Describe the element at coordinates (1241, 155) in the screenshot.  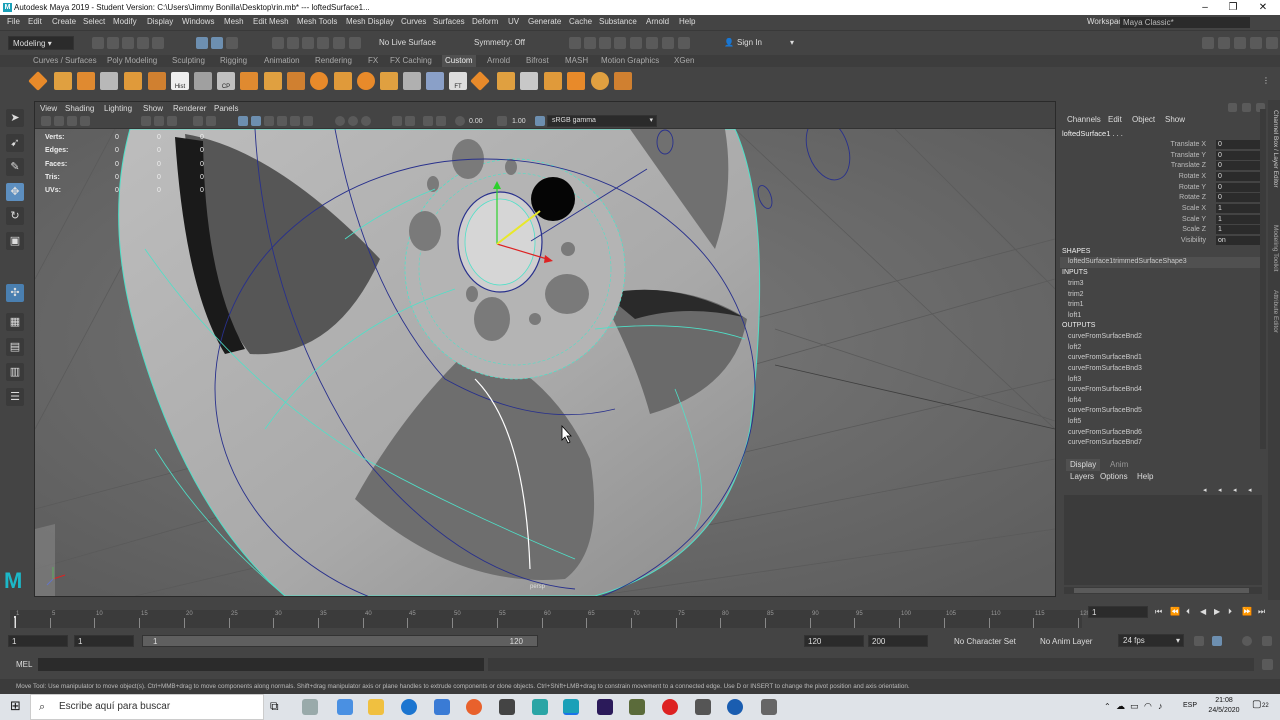
I see `attr-translate-y-value: 0` at that location.